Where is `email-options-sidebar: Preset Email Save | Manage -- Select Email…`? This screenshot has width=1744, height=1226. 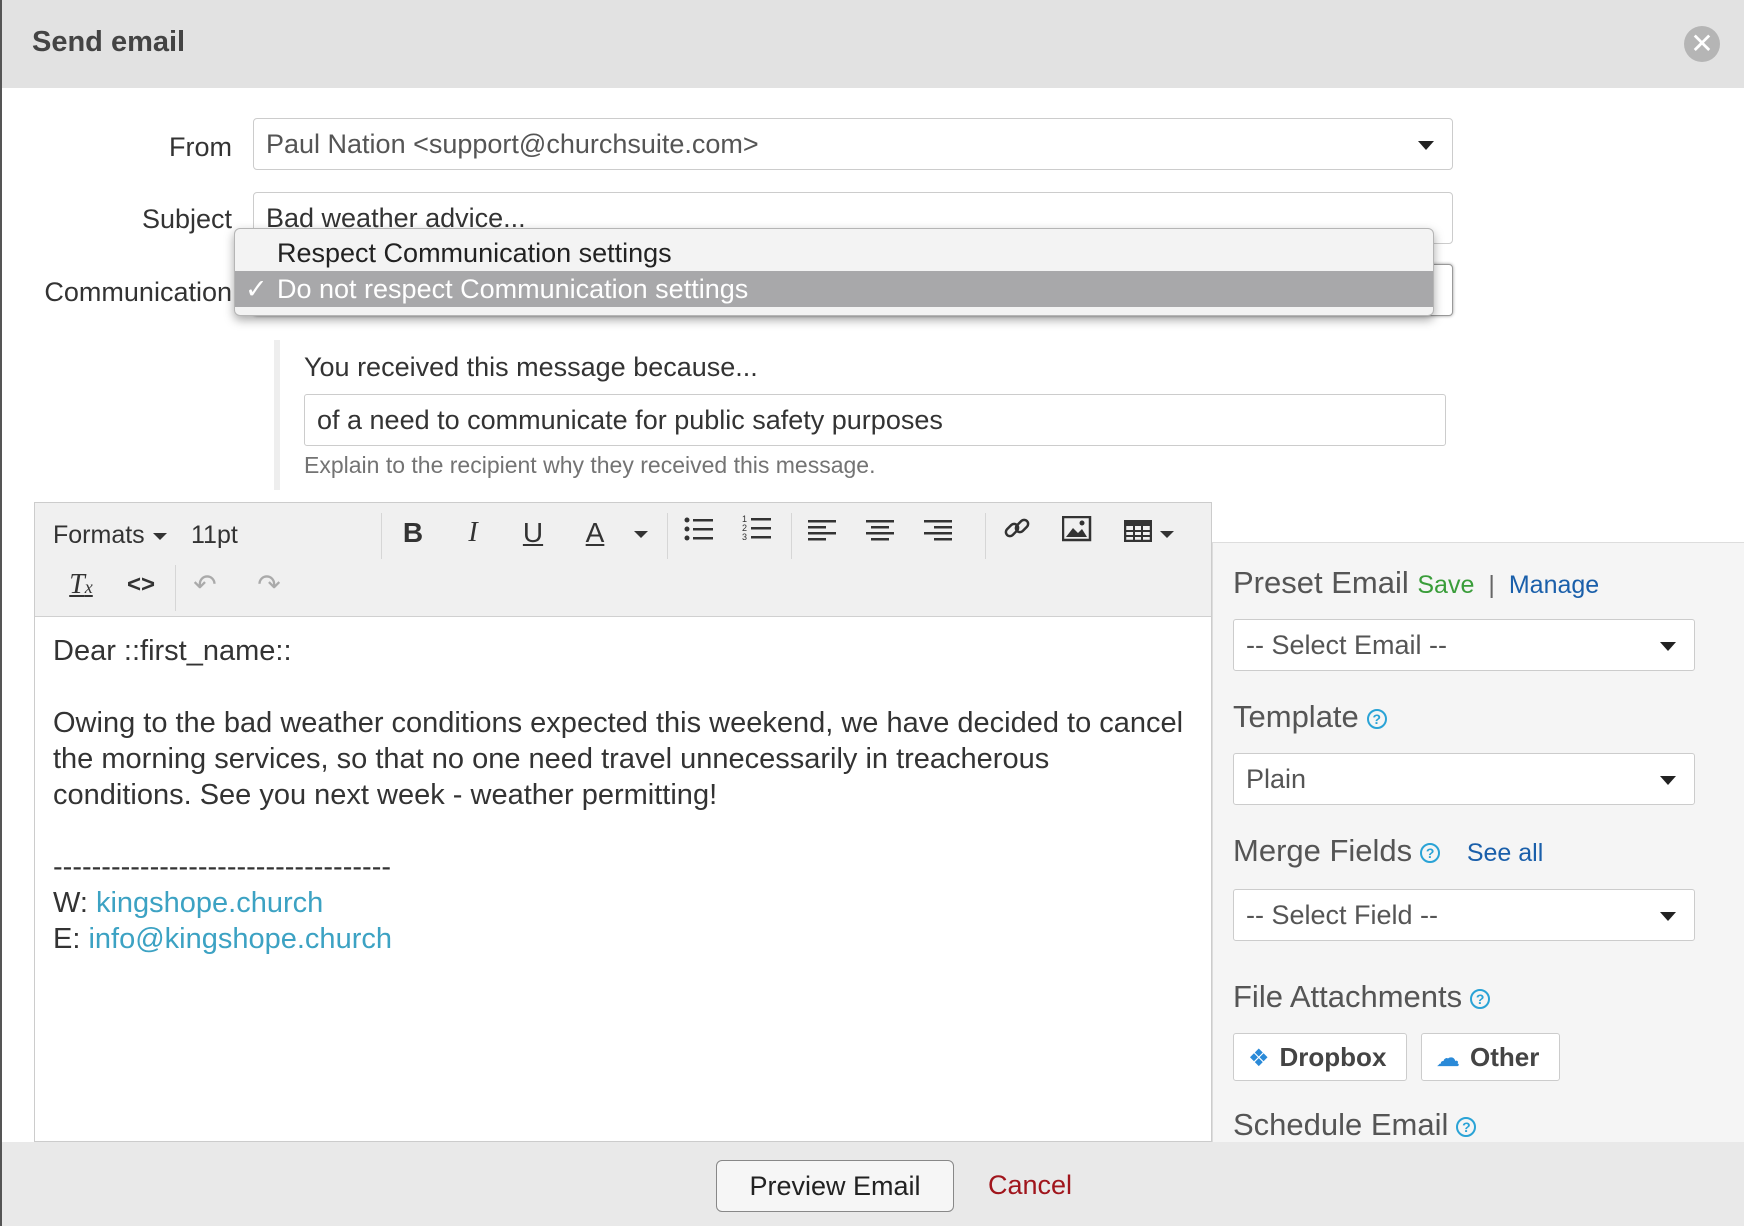 email-options-sidebar: Preset Email Save | Manage -- Select Email… is located at coordinates (1478, 842).